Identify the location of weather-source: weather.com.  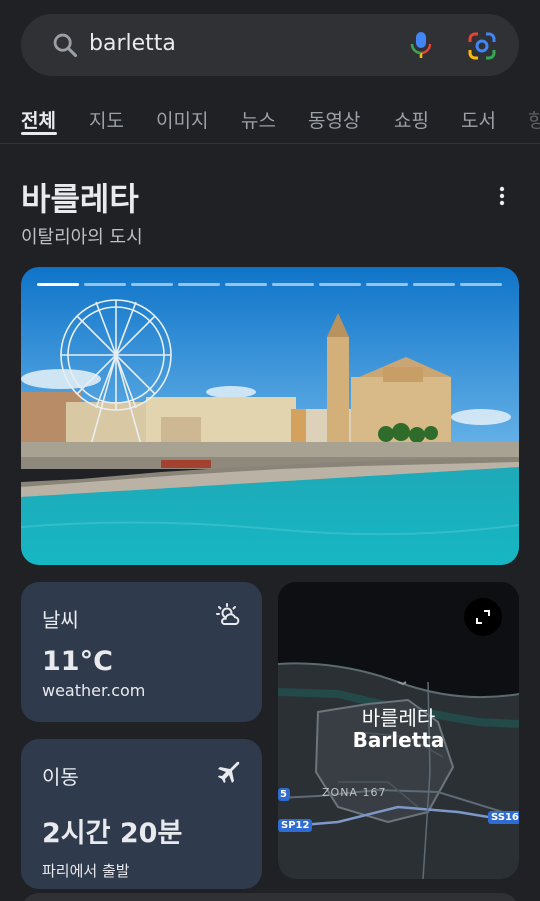
(94, 690).